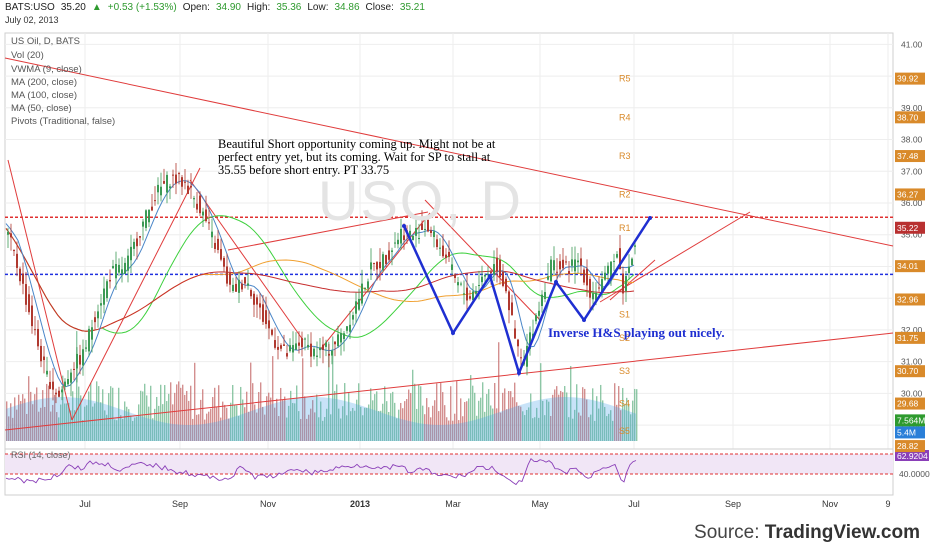 Image resolution: width=932 pixels, height=550 pixels. Describe the element at coordinates (412, 7) in the screenshot. I see `close-value: 35.21` at that location.